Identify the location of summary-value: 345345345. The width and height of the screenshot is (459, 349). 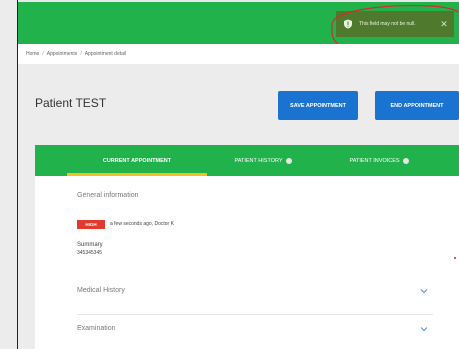
(90, 253).